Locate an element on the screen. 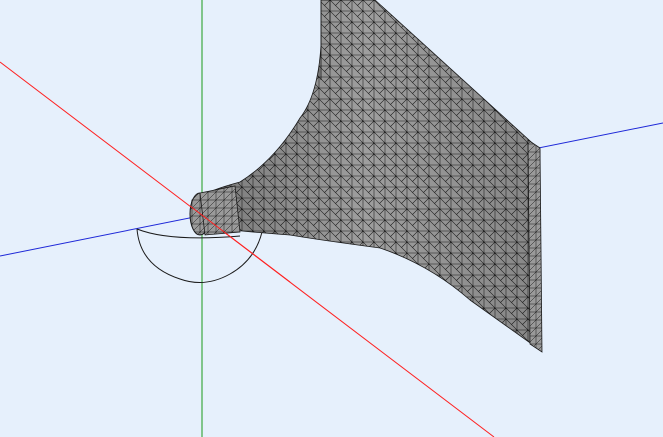  horn-rear-plate is located at coordinates (535, 246).